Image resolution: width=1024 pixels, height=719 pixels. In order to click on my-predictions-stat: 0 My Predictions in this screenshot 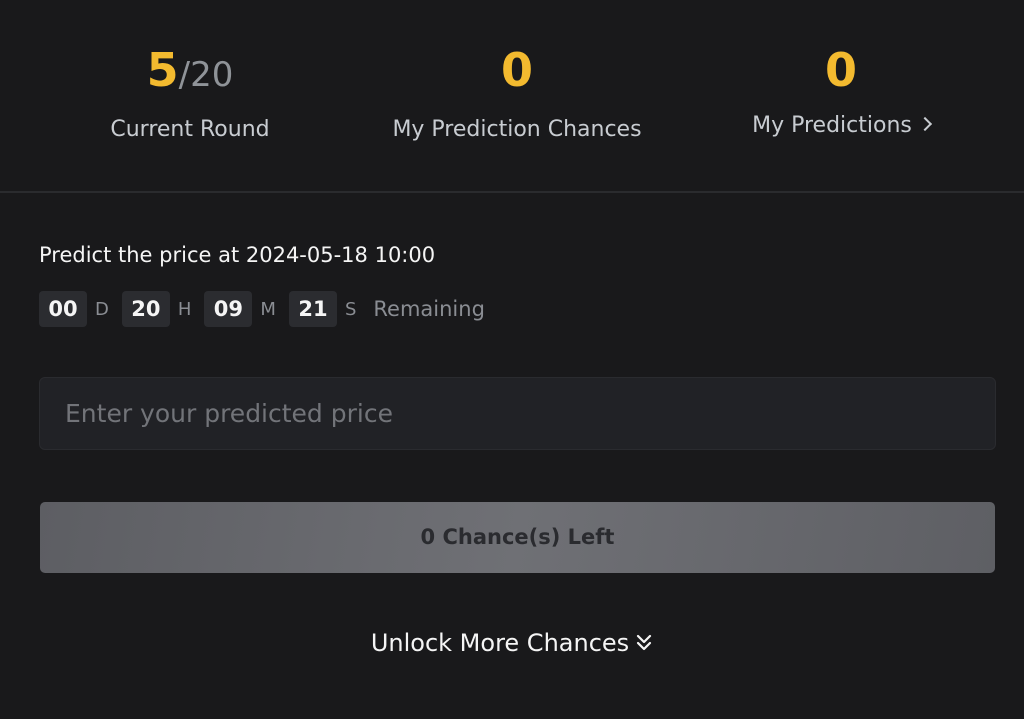, I will do `click(841, 92)`.